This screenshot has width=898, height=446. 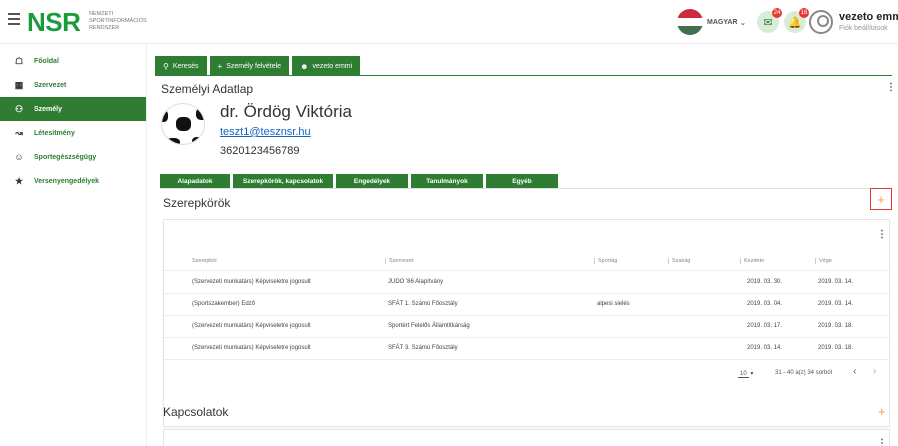 I want to click on next-page-icon: ›, so click(x=874, y=371).